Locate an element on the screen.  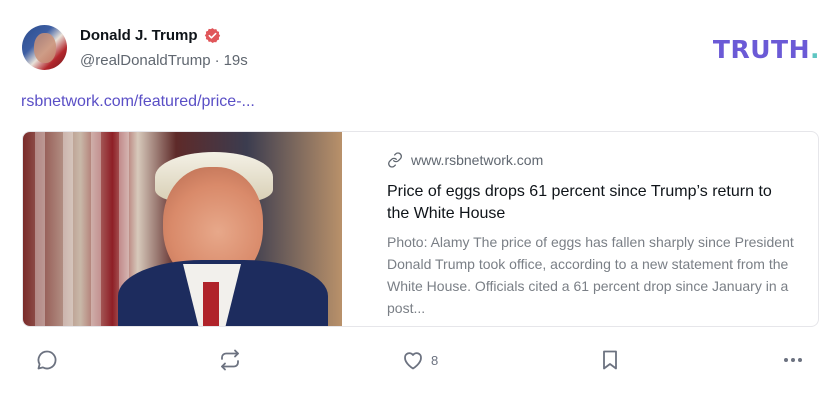
bookmark-button is located at coordinates (610, 360).